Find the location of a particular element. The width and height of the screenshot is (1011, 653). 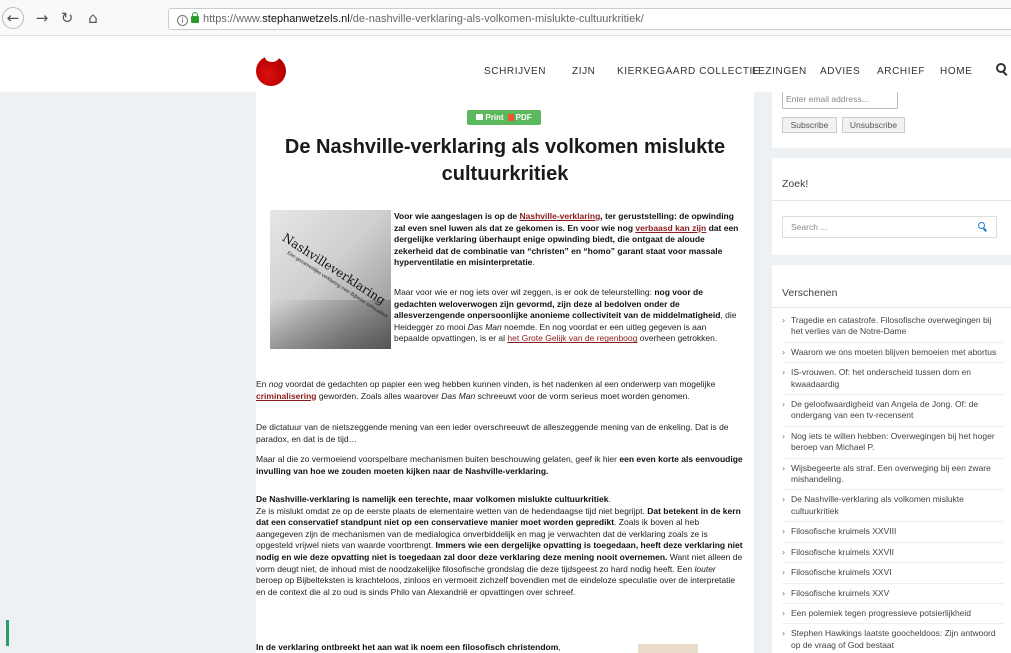

p2-text-f: overheen getrokken. is located at coordinates (677, 338).